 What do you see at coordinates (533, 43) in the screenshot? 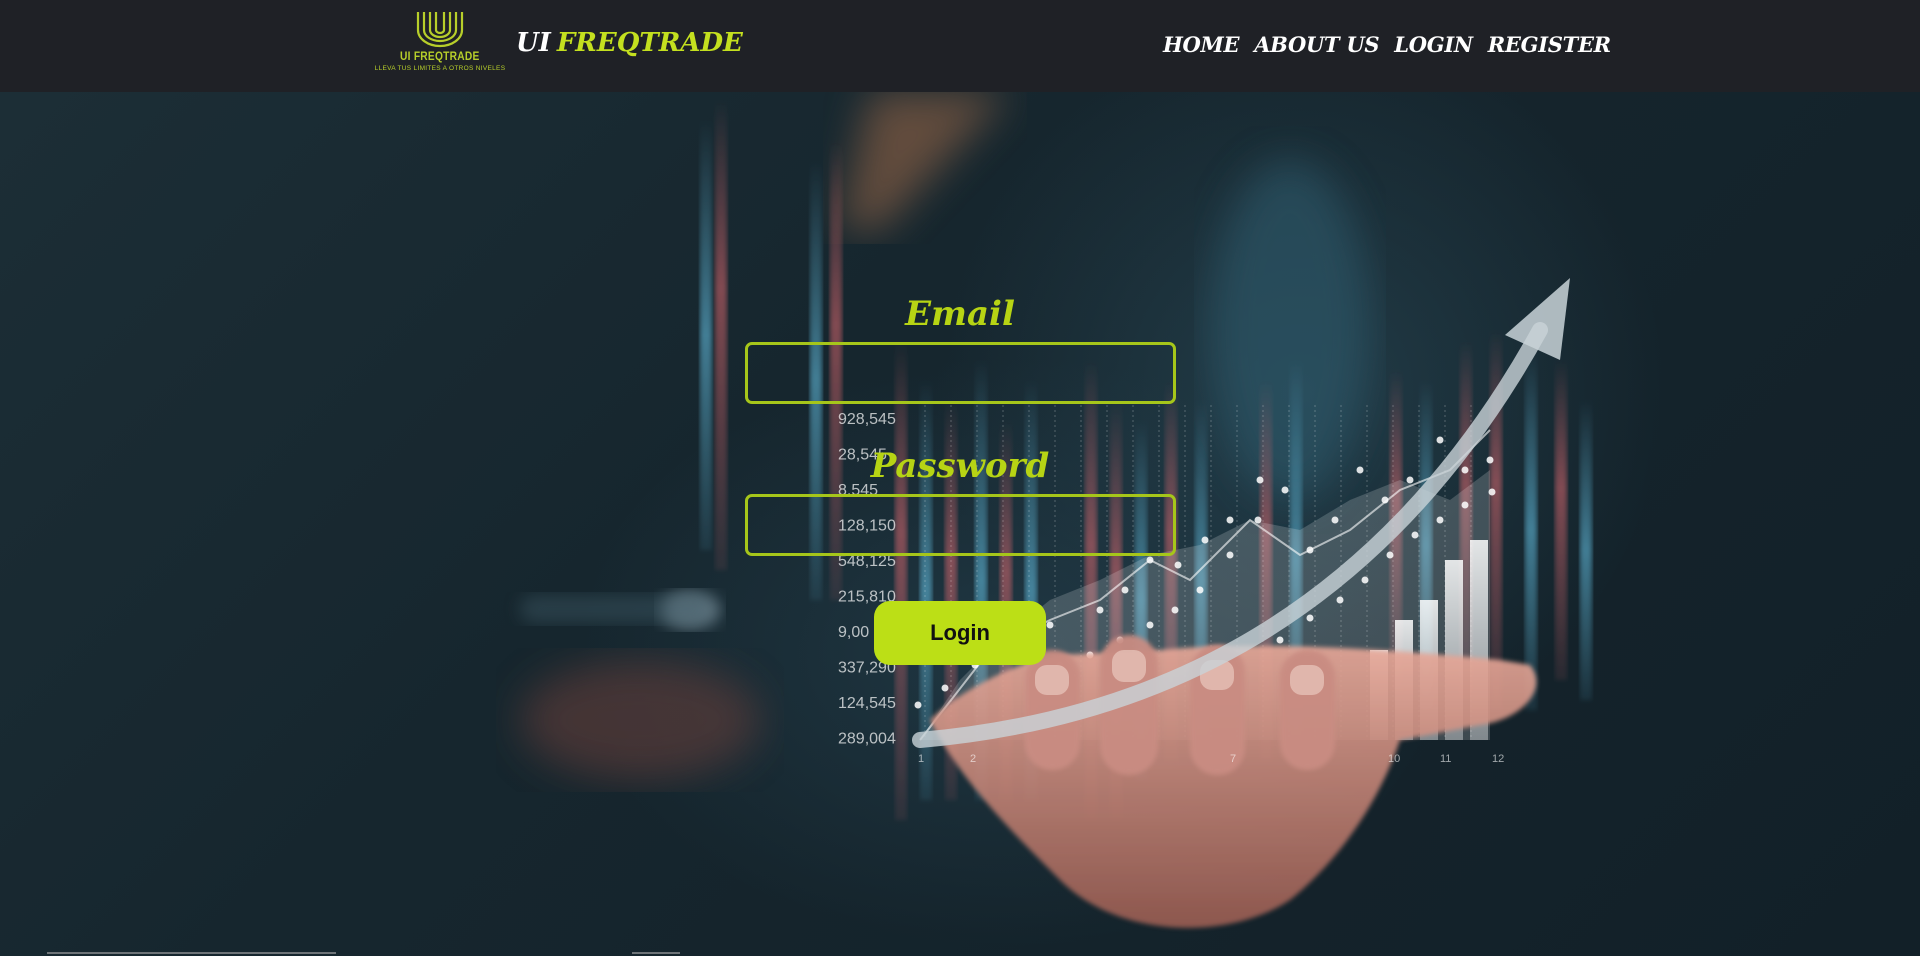
I see `brand-title-part1: UI` at bounding box center [533, 43].